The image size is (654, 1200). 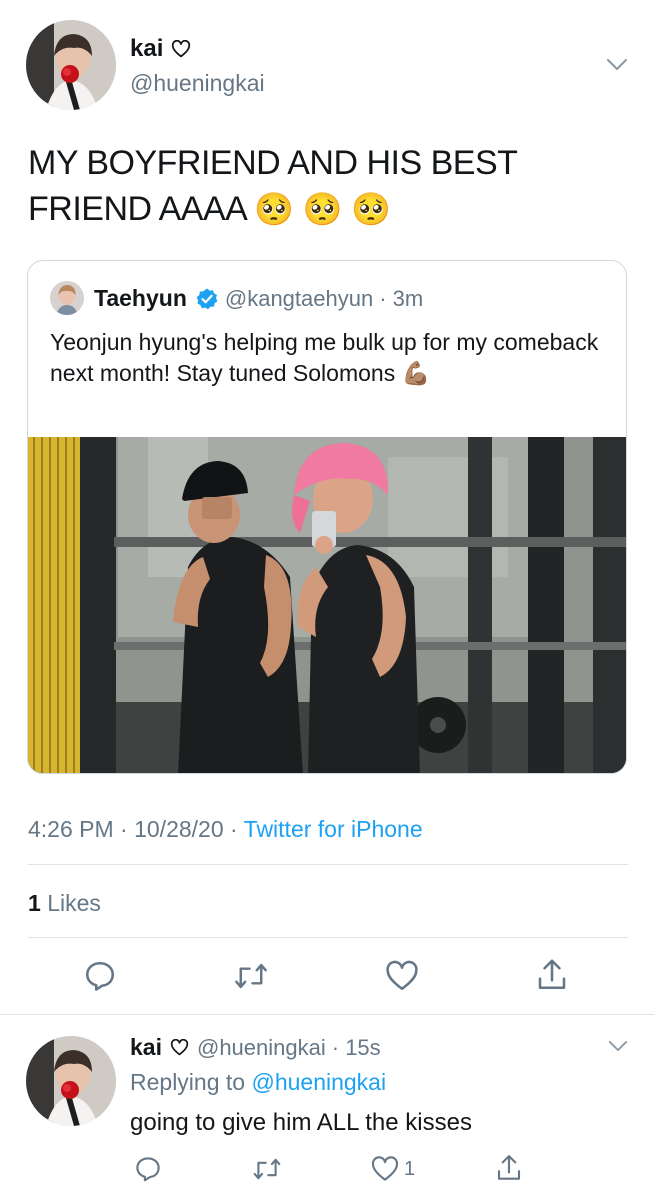 I want to click on reply-author-handle: @hueningkai, so click(x=261, y=1048).